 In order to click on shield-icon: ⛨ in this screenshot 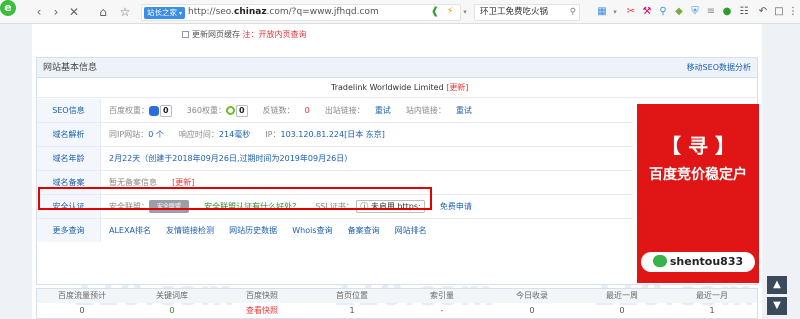, I will do `click(695, 12)`.